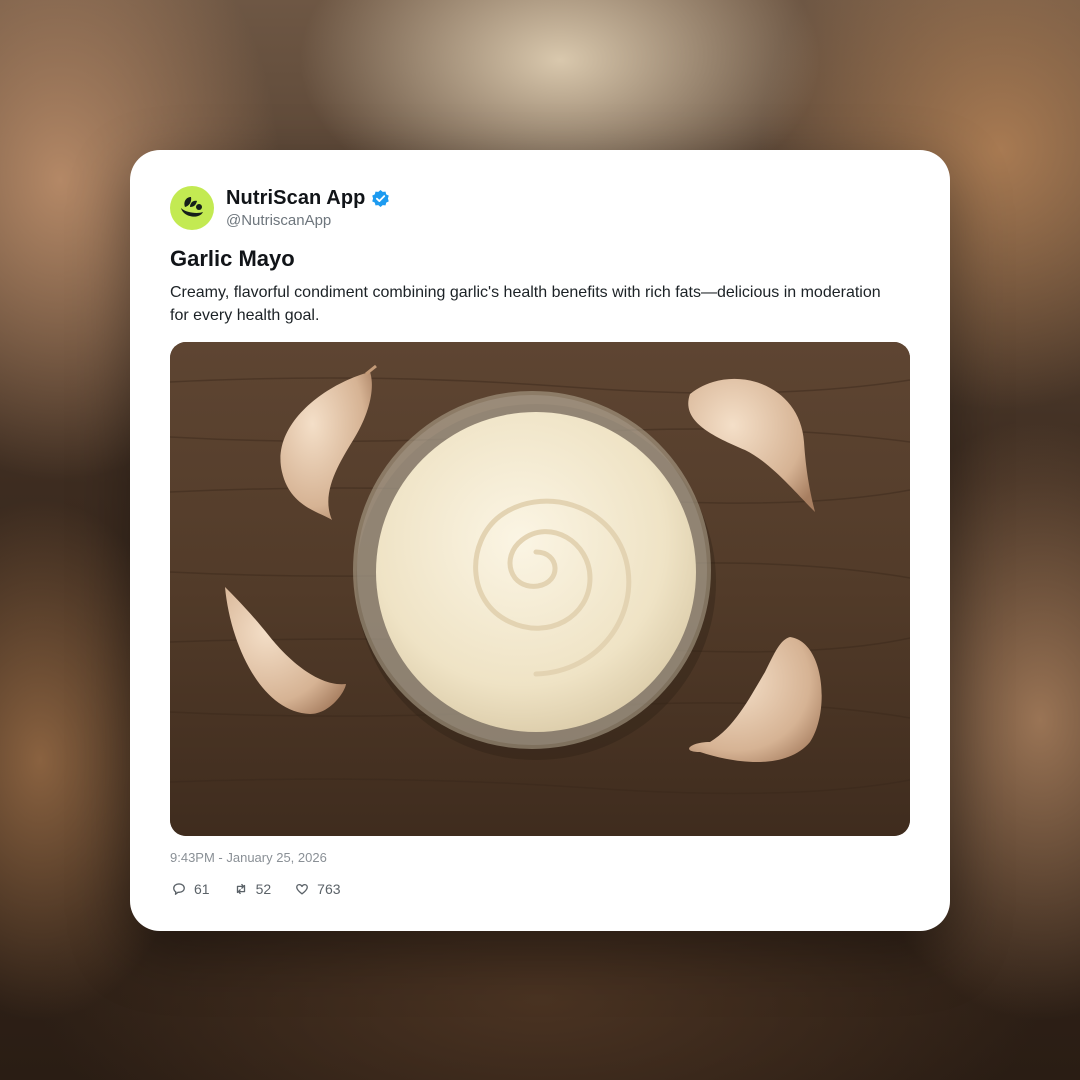 The height and width of the screenshot is (1080, 1080). I want to click on post-actions: 61 52 763, so click(268, 889).